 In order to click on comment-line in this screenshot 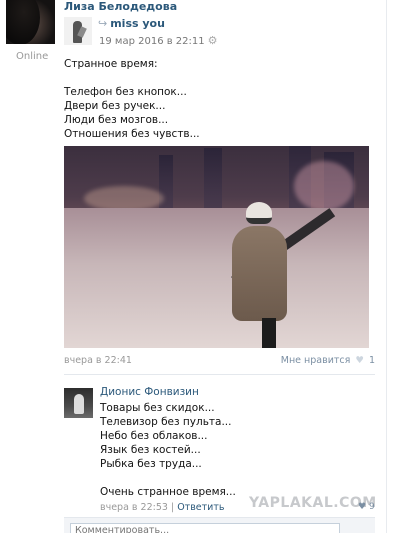, I will do `click(168, 478)`.